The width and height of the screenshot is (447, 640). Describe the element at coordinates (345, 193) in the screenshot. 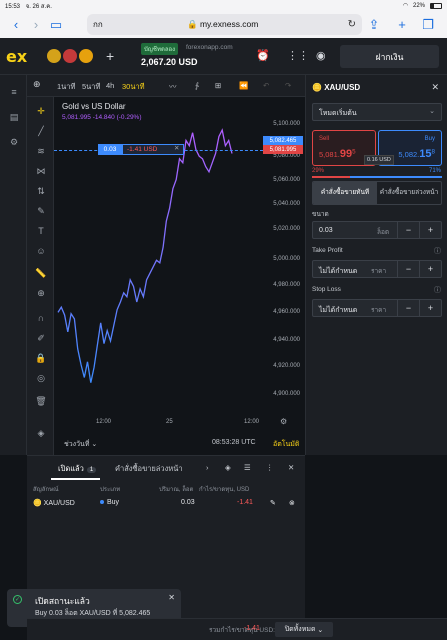

I see `tab-market-order: คำสั่งซื้อขายทันที` at that location.